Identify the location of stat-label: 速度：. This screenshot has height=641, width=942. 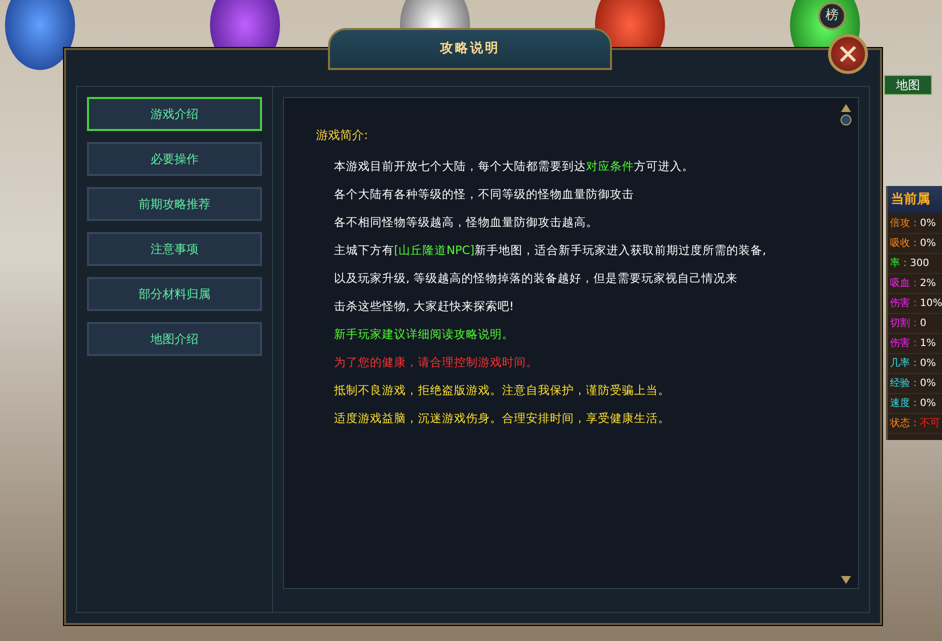
(905, 403).